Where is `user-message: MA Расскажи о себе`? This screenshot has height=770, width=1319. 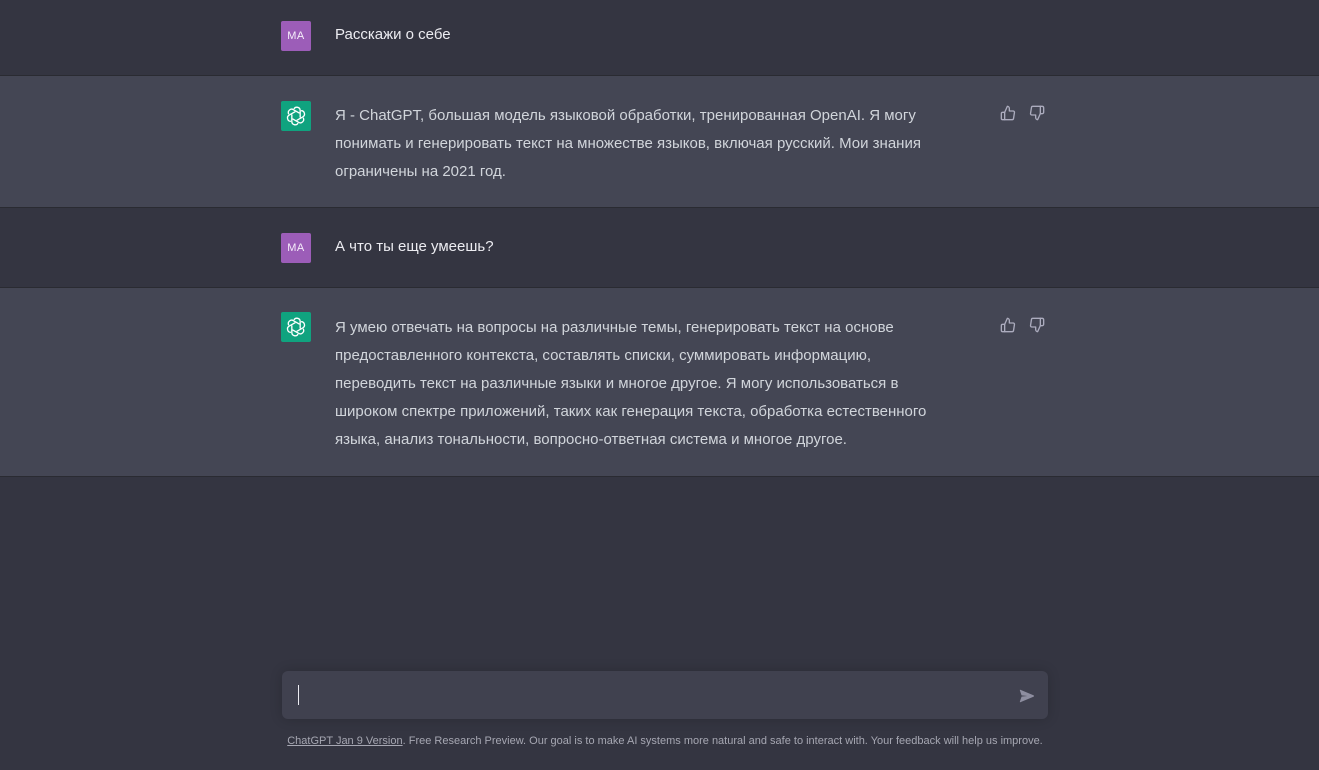 user-message: MA Расскажи о себе is located at coordinates (659, 38).